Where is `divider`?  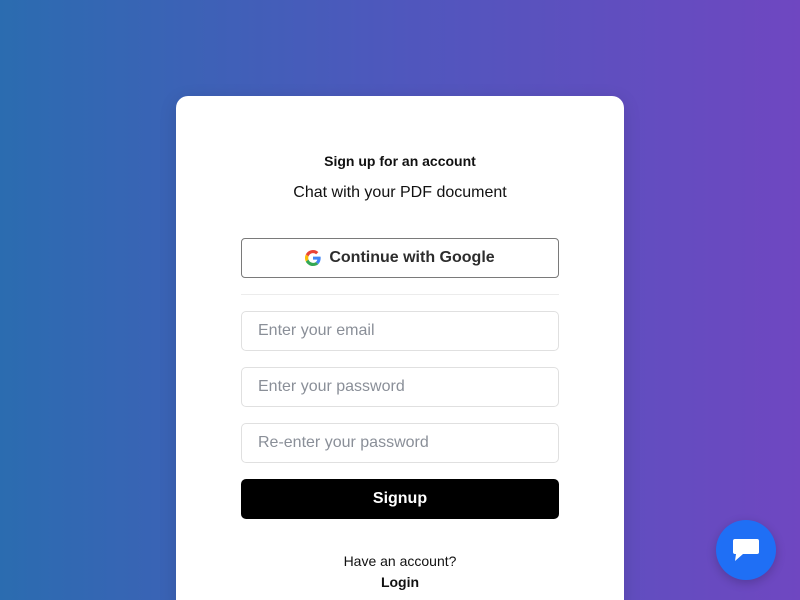 divider is located at coordinates (400, 294).